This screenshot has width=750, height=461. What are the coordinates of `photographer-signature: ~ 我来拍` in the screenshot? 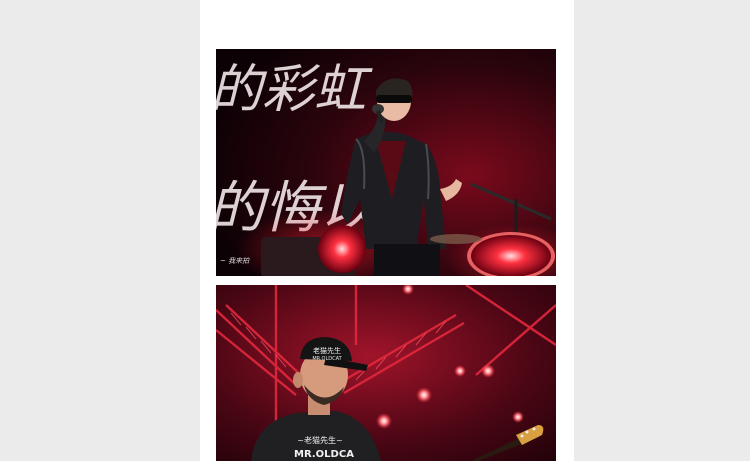 It's located at (235, 261).